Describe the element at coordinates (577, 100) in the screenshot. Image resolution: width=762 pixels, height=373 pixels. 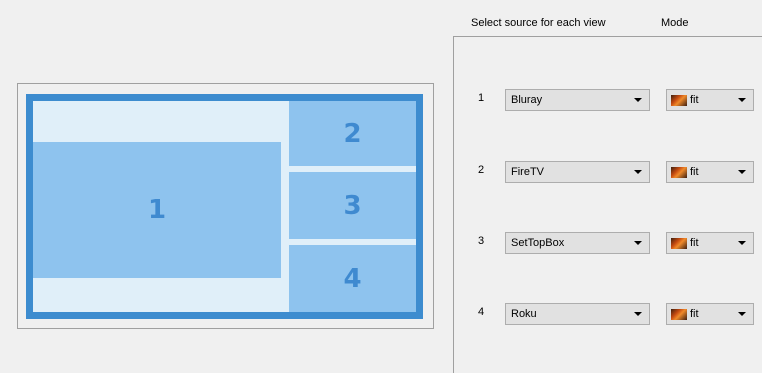
I see `source-dropdown-1: Bluray` at that location.